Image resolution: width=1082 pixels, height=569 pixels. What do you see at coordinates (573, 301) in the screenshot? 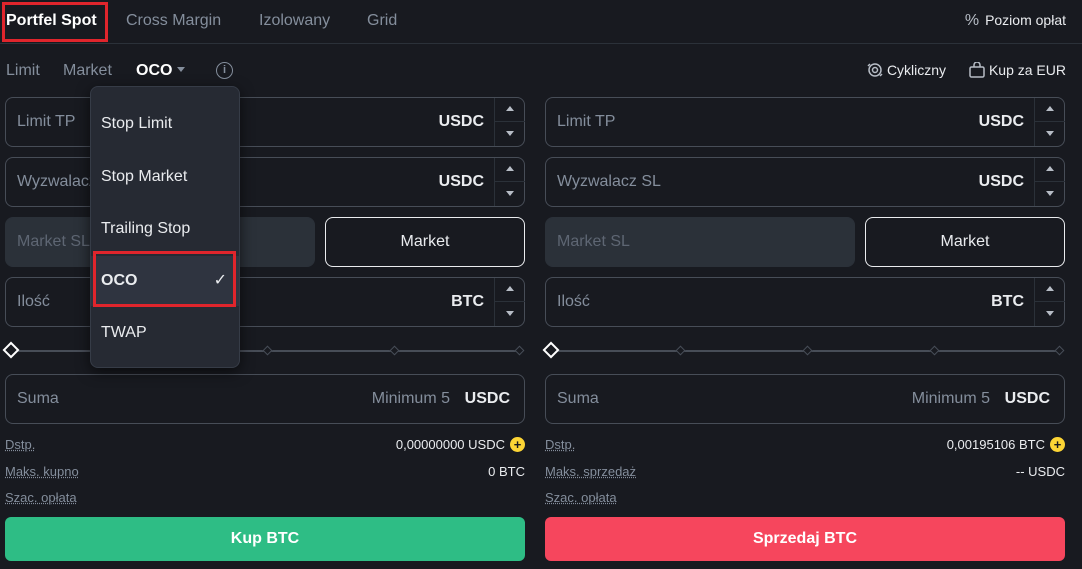
I see `sell-amount-label: Ilość` at bounding box center [573, 301].